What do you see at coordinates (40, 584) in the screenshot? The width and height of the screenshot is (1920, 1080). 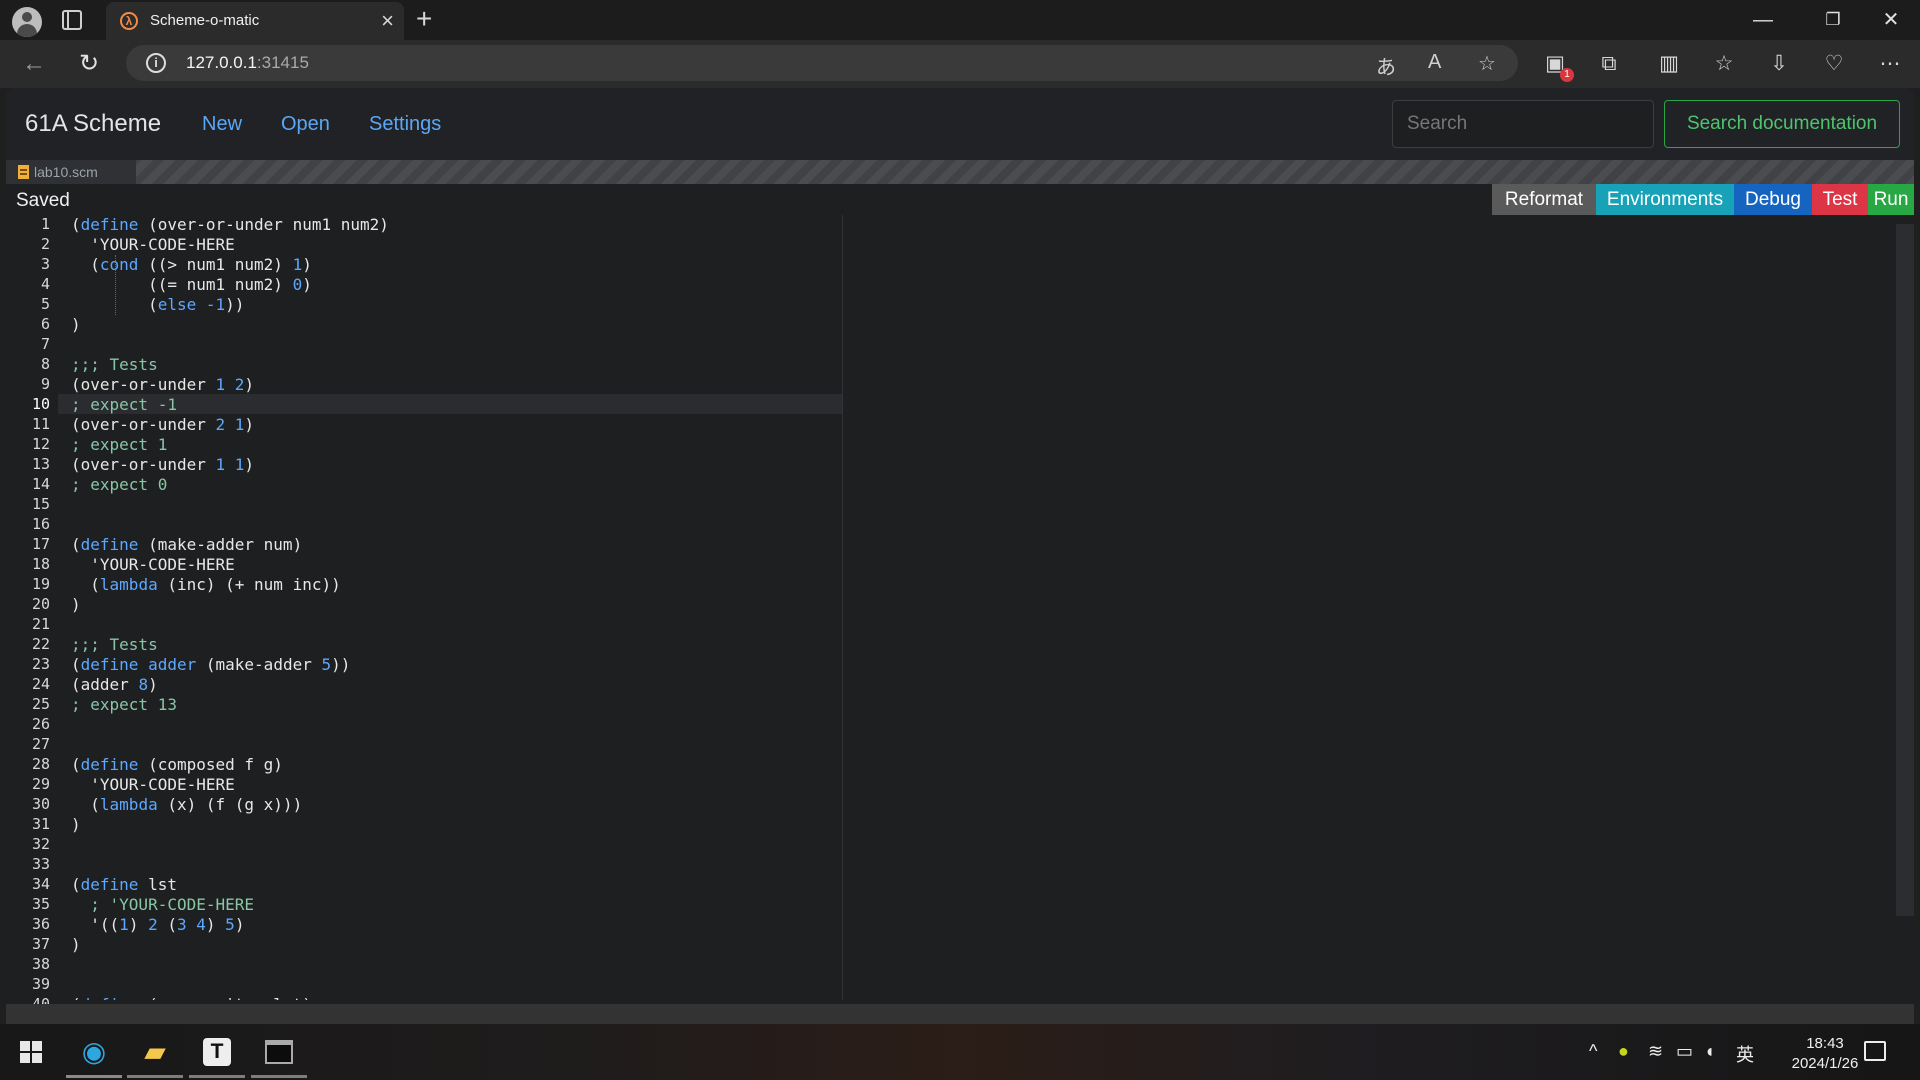 I see `line-number: 19` at bounding box center [40, 584].